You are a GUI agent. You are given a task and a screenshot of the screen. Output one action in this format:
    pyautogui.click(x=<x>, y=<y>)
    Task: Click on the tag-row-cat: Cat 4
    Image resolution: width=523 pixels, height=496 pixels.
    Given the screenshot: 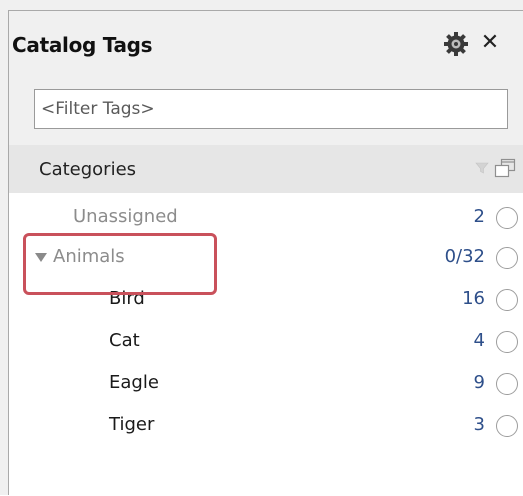 What is the action you would take?
    pyautogui.click(x=266, y=341)
    